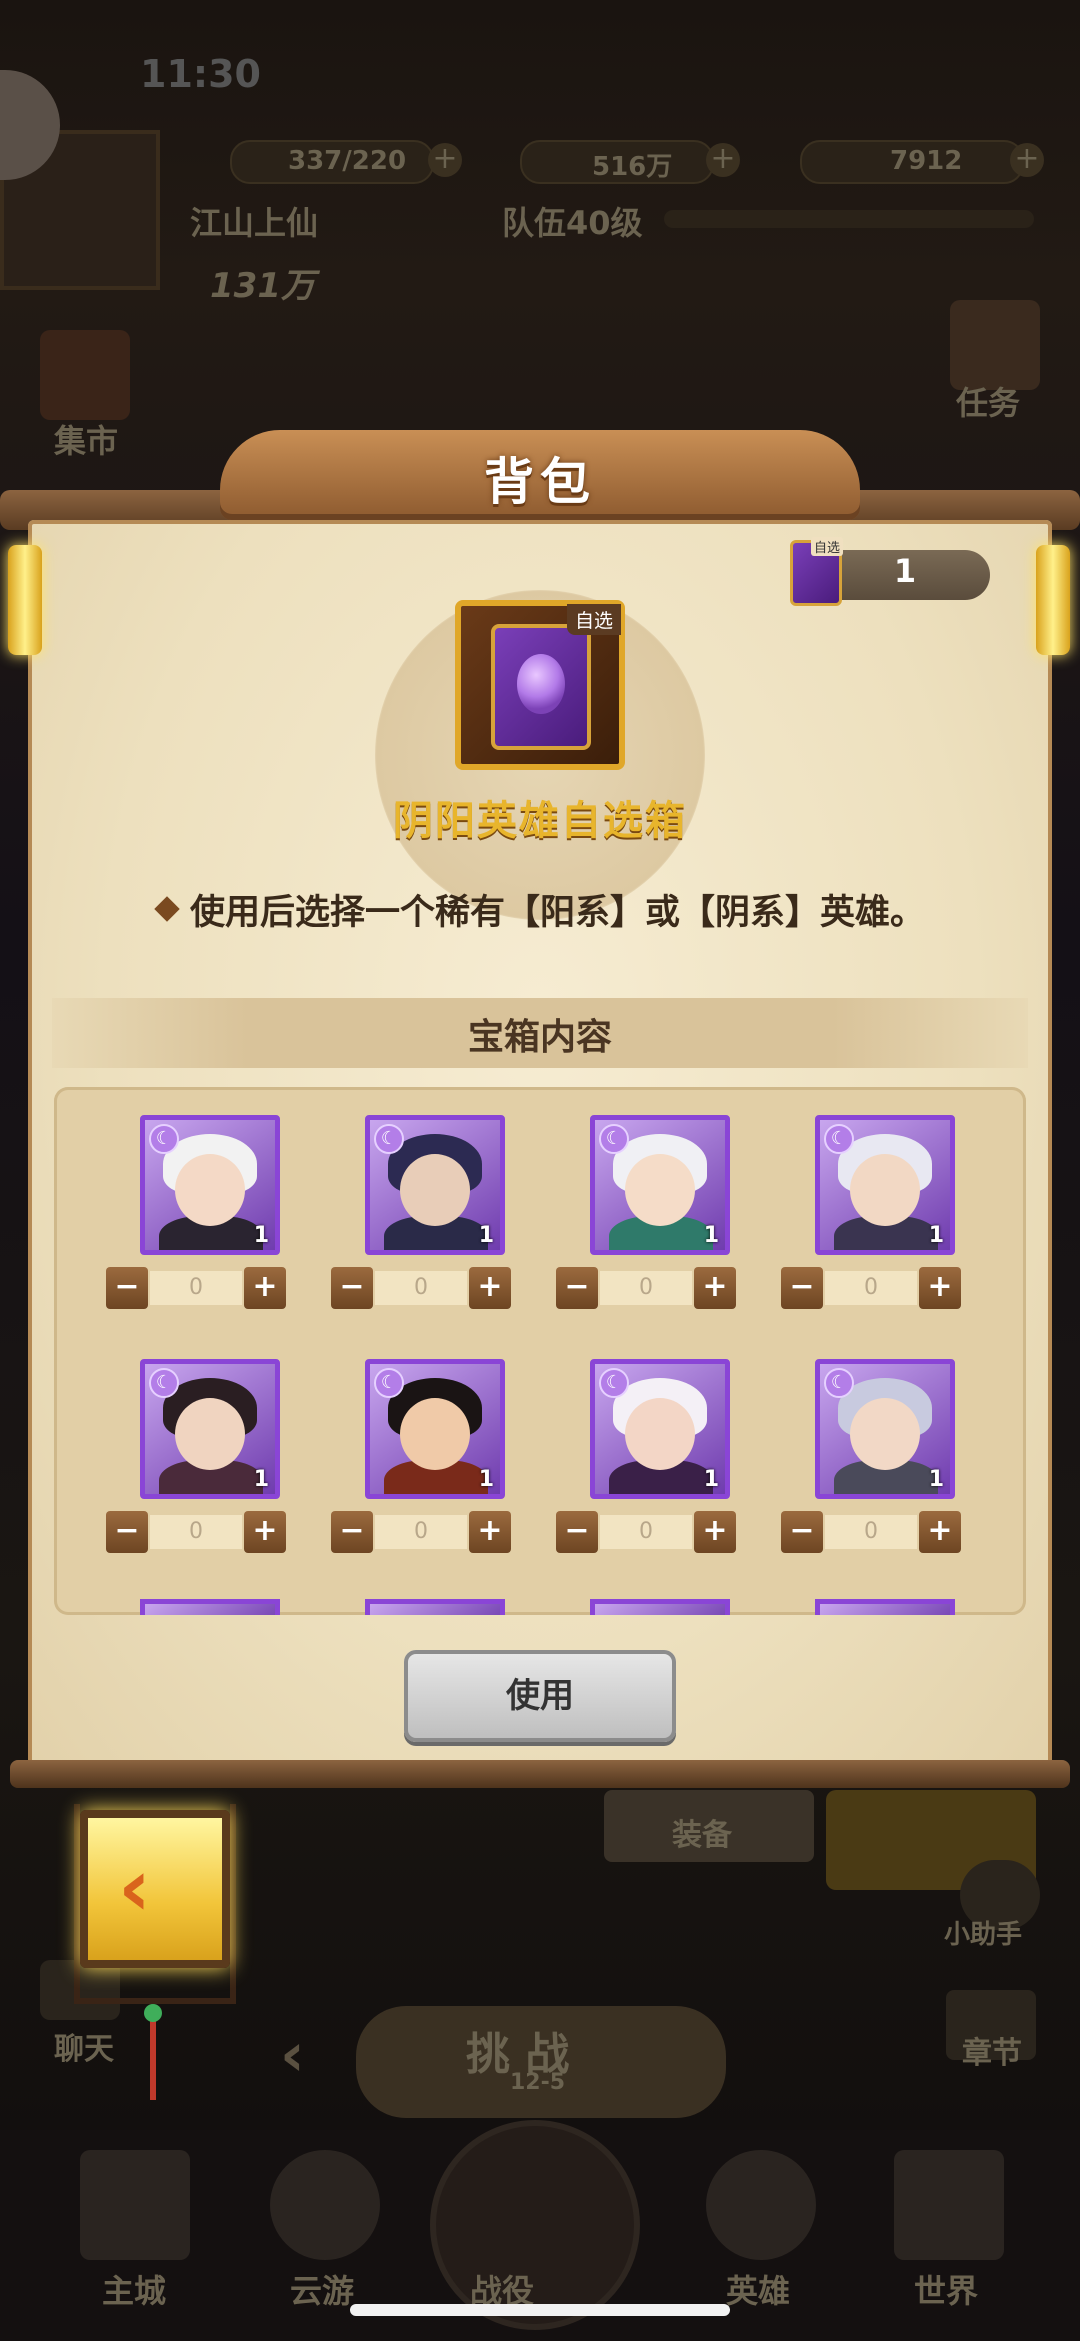 The height and width of the screenshot is (2341, 1080). I want to click on nav-home: 主城, so click(134, 2289).